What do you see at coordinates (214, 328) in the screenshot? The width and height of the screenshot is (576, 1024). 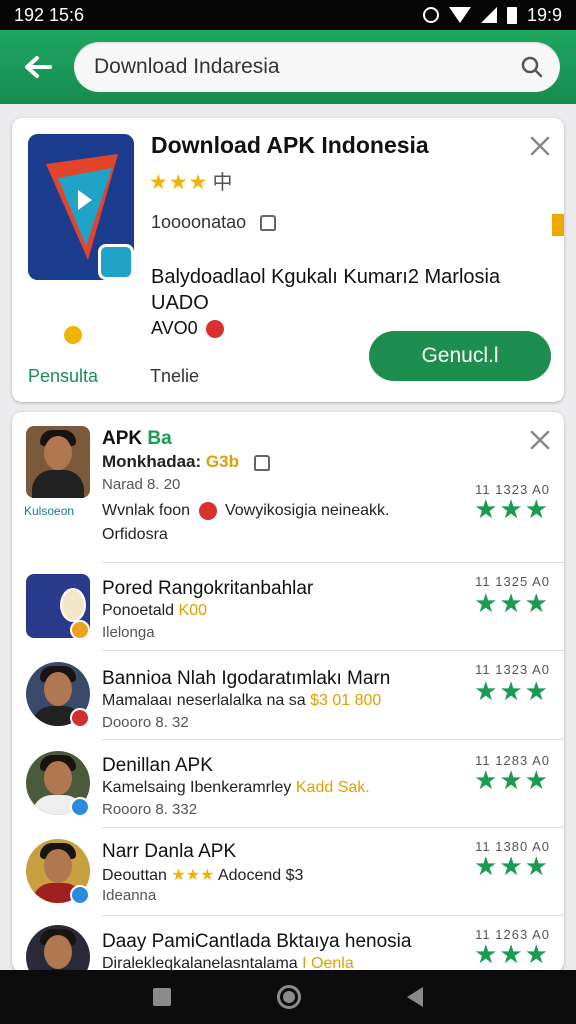 I see `warning-icon` at bounding box center [214, 328].